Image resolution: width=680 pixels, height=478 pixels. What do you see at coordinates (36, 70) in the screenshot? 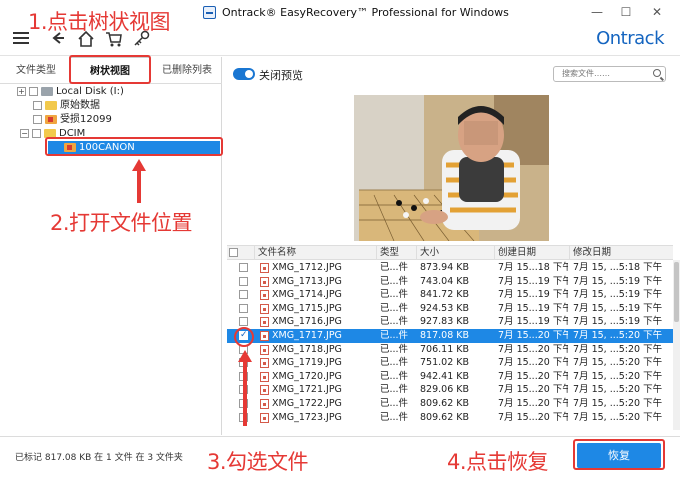
I see `tab-file-type: 文件类型` at bounding box center [36, 70].